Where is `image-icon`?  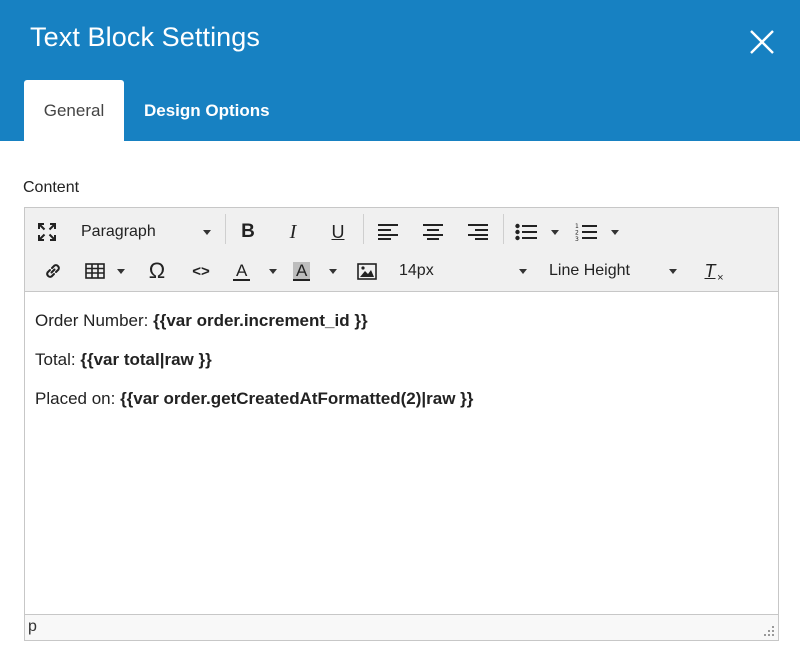 image-icon is located at coordinates (367, 271).